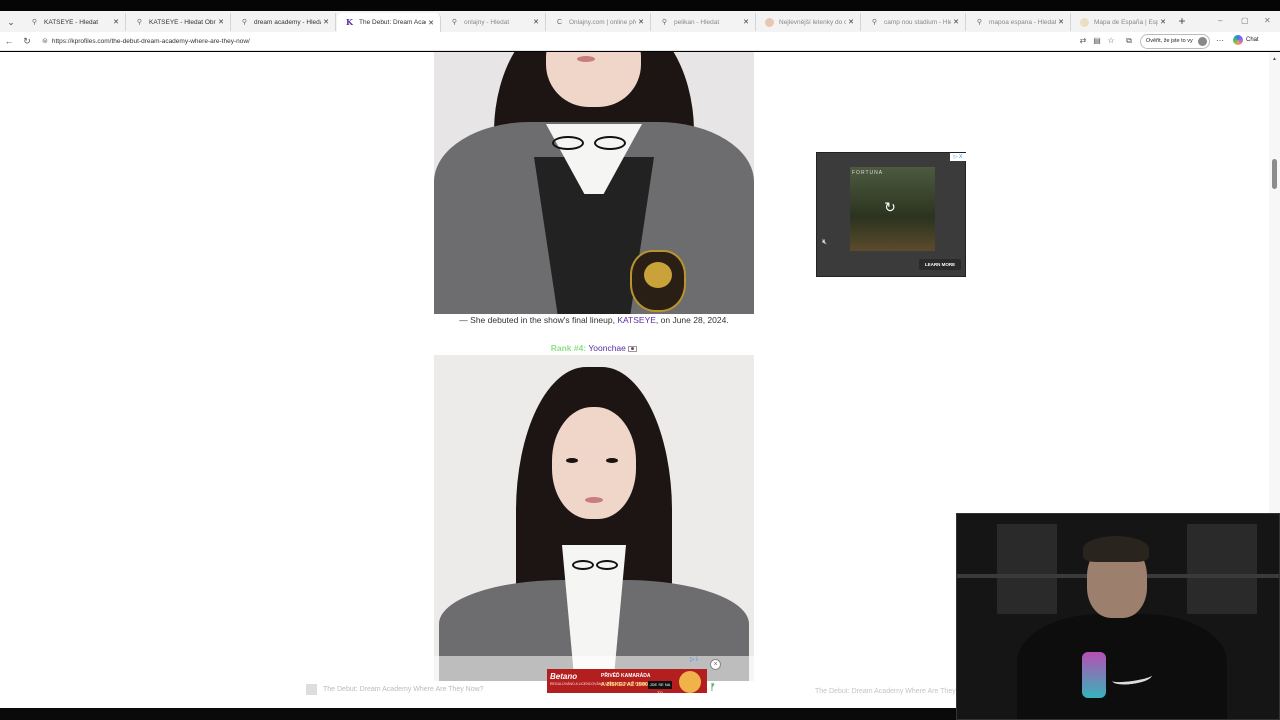  I want to click on tab-mapa-espana: Mapa de España | España M ✕, so click(1122, 22).